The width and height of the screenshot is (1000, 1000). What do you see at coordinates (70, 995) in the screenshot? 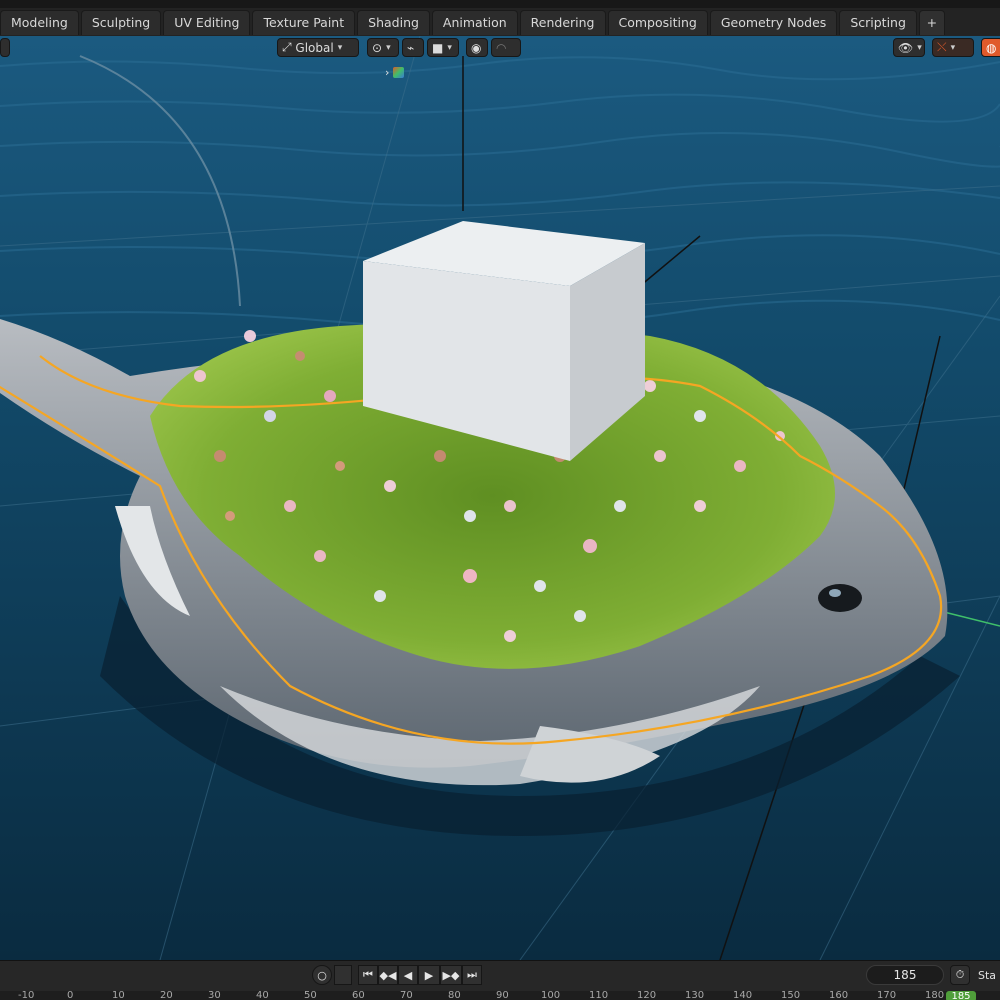
I see `ruler-tick: 0` at bounding box center [70, 995].